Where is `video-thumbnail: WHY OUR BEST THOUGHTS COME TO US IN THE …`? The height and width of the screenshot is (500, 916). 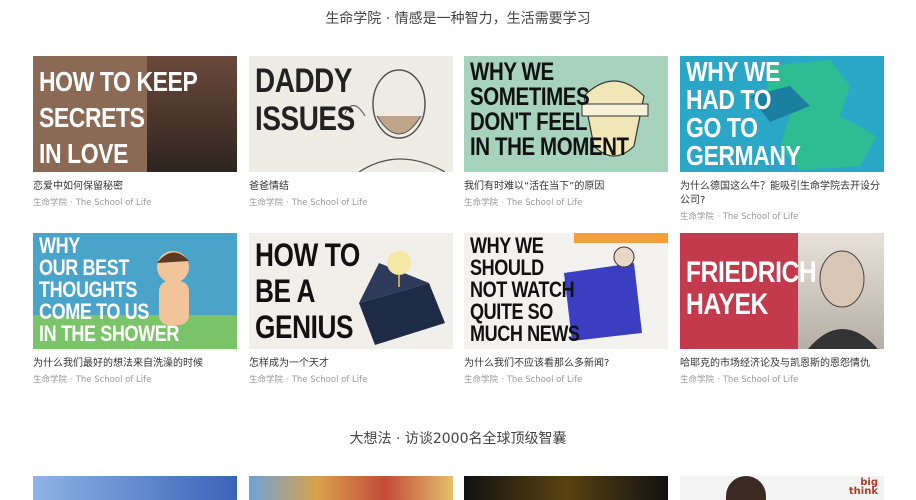
video-thumbnail: WHY OUR BEST THOUGHTS COME TO US IN THE … is located at coordinates (135, 291).